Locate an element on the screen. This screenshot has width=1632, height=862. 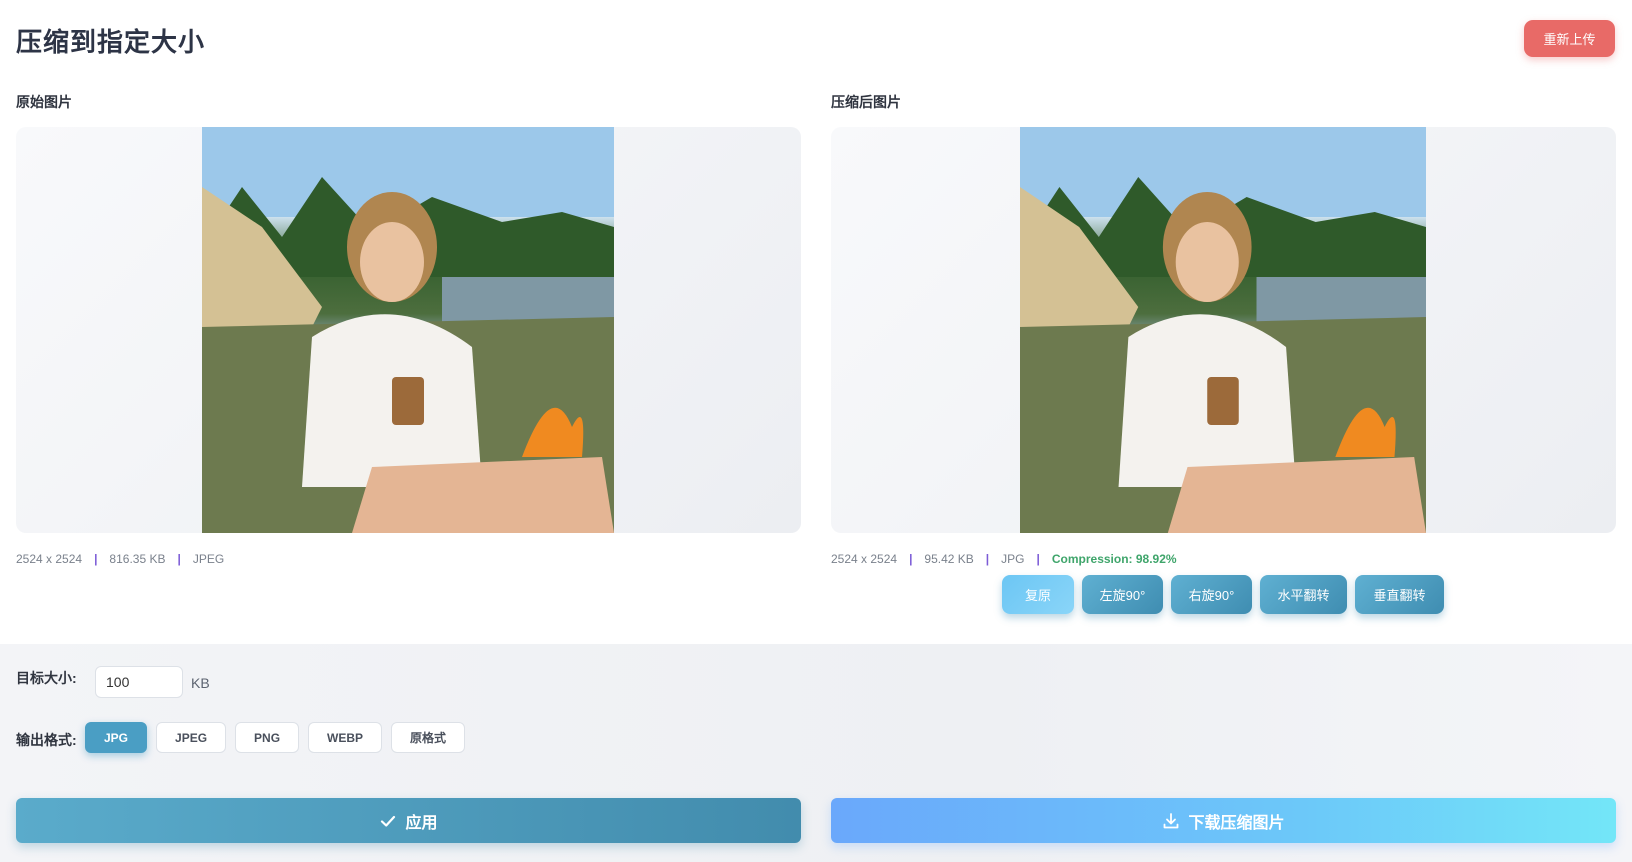
format-options: JPG JPEG PNG WEBP 原格式 is located at coordinates (275, 737).